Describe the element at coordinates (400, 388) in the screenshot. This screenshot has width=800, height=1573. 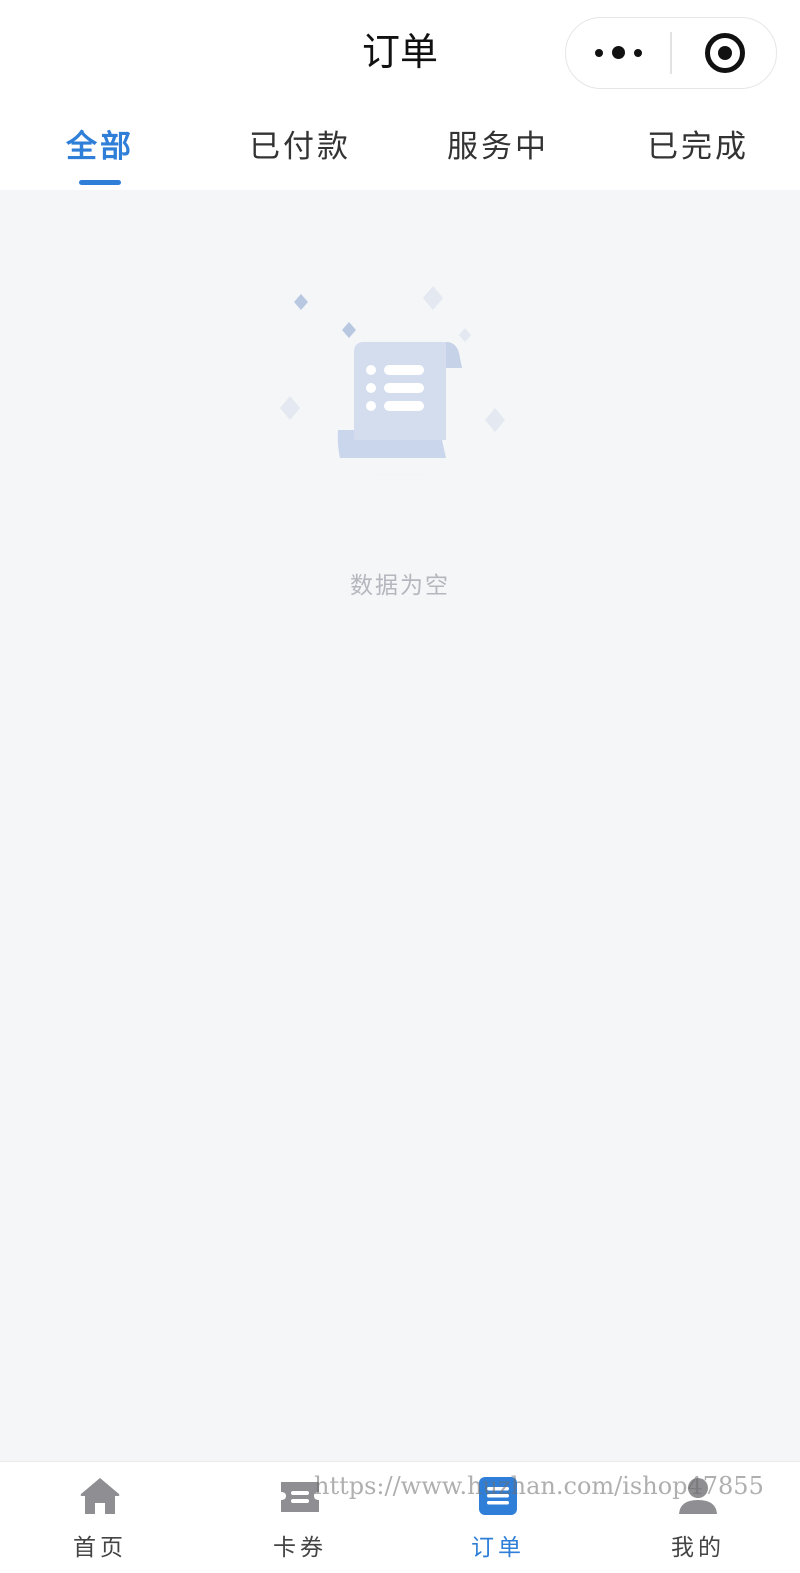
I see `empty-list-scroll-icon` at that location.